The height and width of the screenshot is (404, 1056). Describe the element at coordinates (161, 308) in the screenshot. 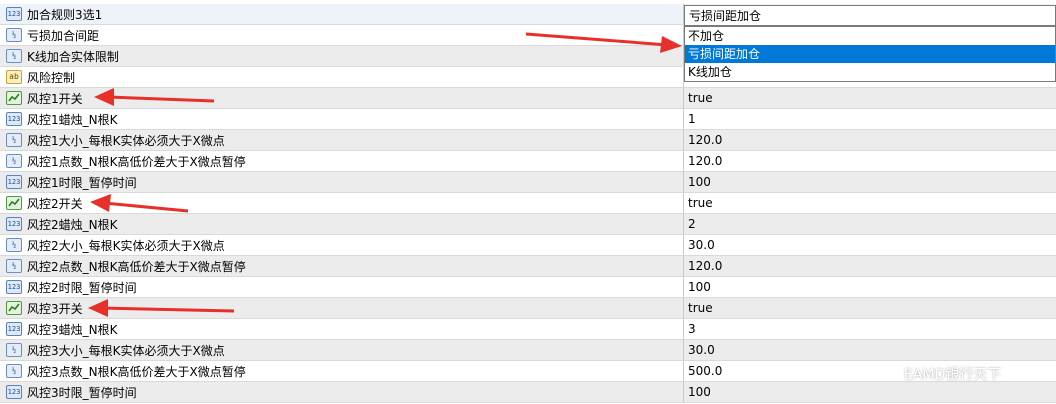

I see `arrow-risk3-switch` at that location.